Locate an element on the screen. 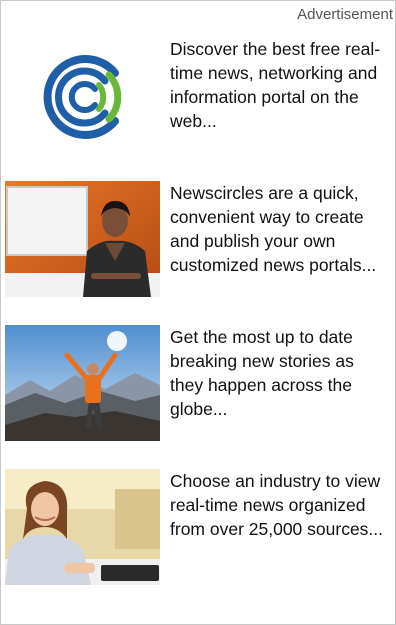  news-anchor-photo is located at coordinates (82, 239).